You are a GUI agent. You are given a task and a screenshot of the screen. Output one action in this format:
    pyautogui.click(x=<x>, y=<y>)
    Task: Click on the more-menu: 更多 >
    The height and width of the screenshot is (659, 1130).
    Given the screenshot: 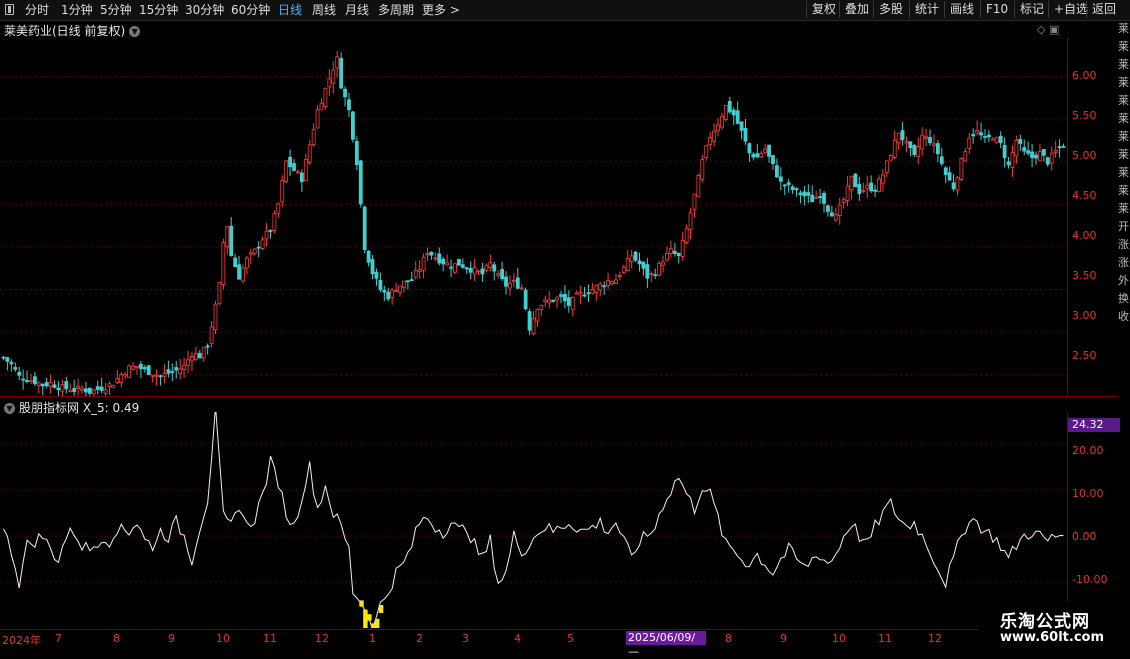 What is the action you would take?
    pyautogui.click(x=441, y=10)
    